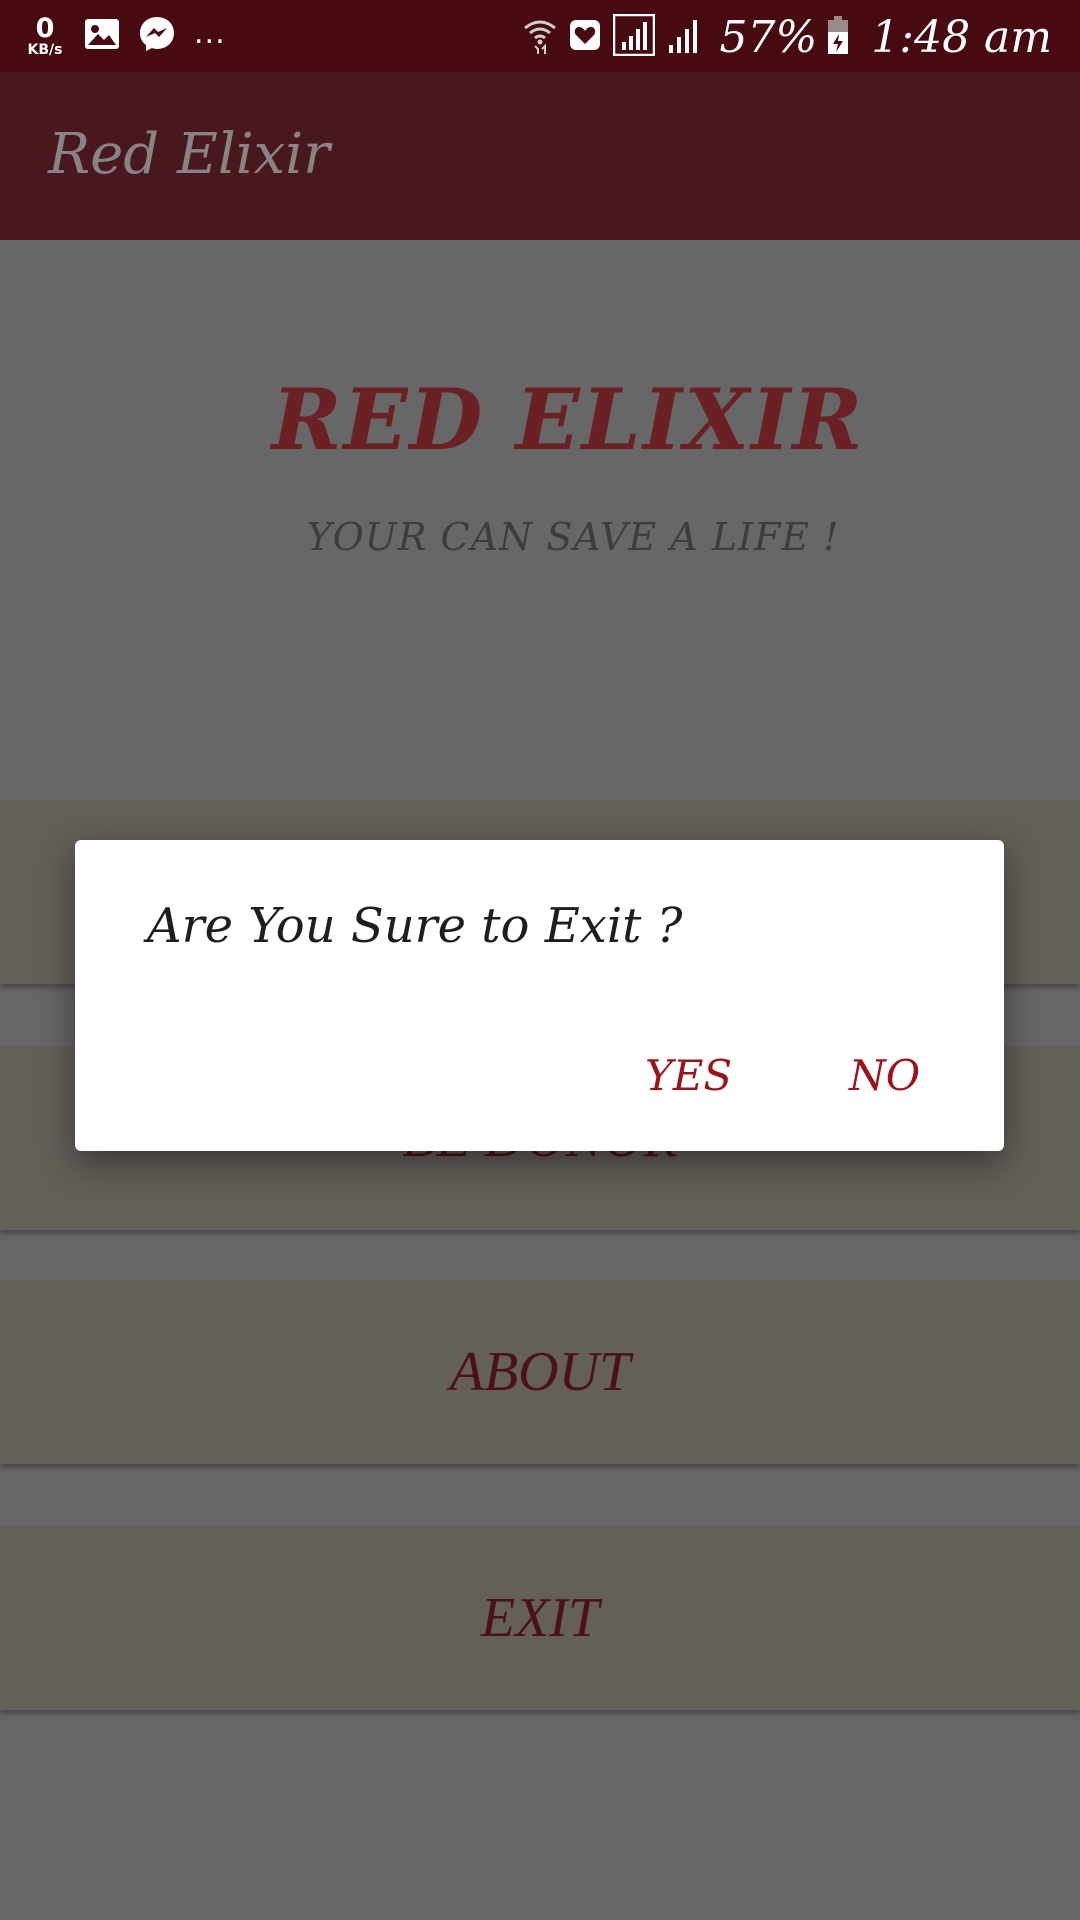 Image resolution: width=1080 pixels, height=1920 pixels. What do you see at coordinates (539, 995) in the screenshot?
I see `exit-confirm-dialog: Are You Sure to Exit ? YES NO` at bounding box center [539, 995].